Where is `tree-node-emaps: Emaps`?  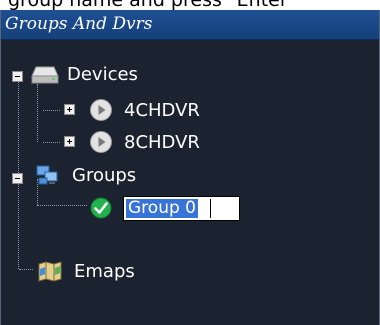
tree-node-emaps: Emaps is located at coordinates (86, 271).